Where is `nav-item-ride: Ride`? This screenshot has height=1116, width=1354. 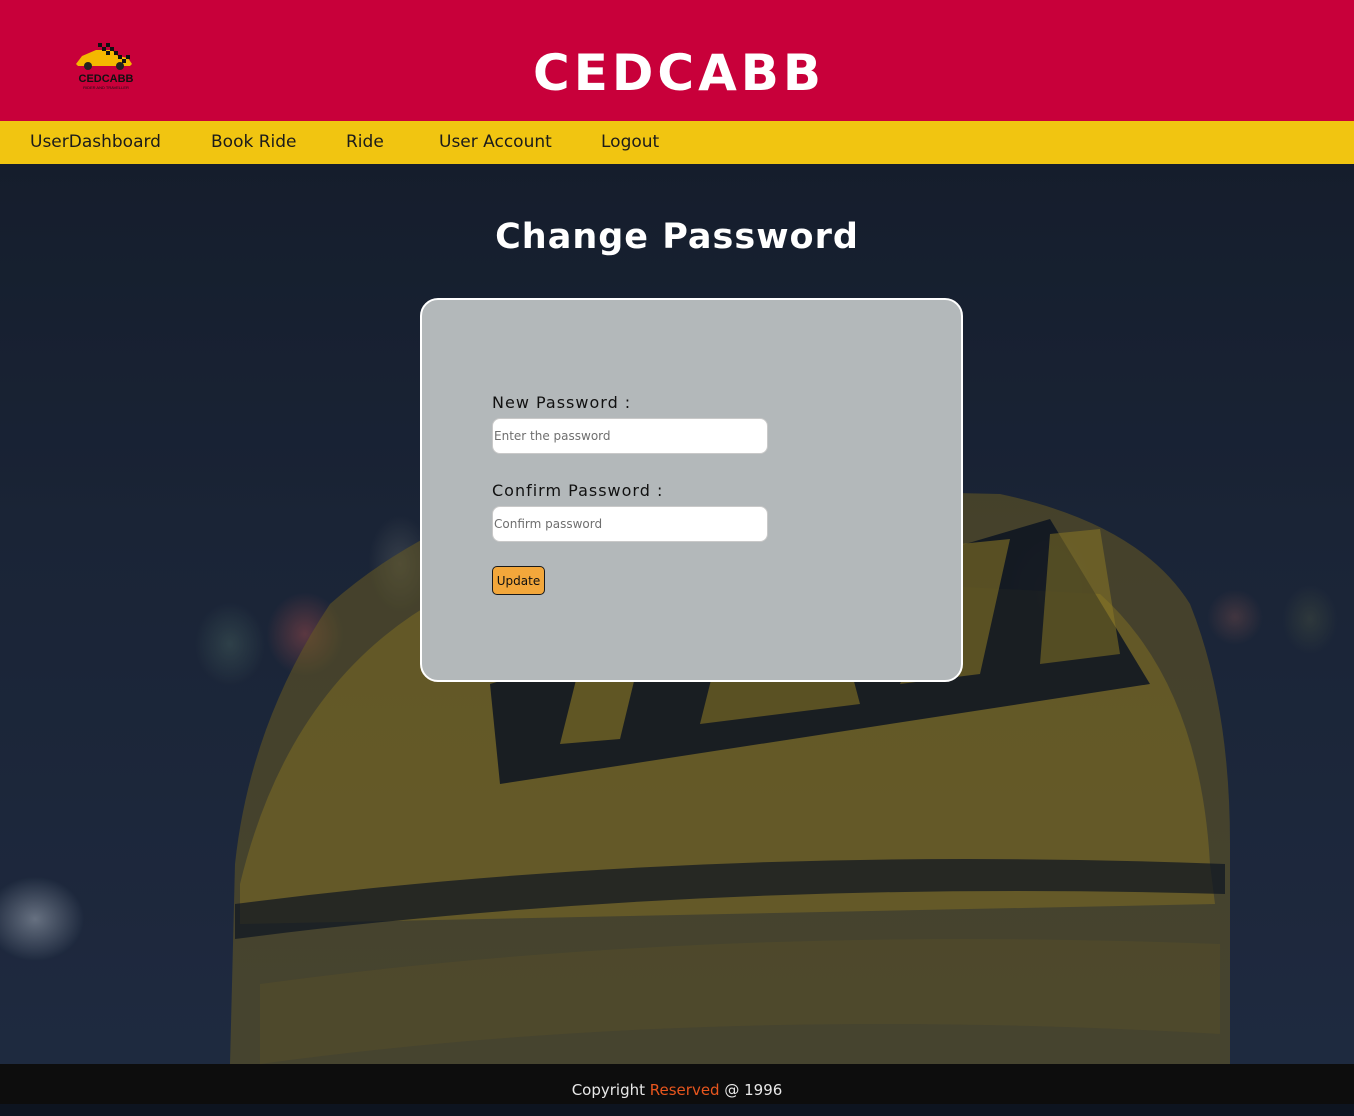
nav-item-ride: Ride is located at coordinates (365, 142).